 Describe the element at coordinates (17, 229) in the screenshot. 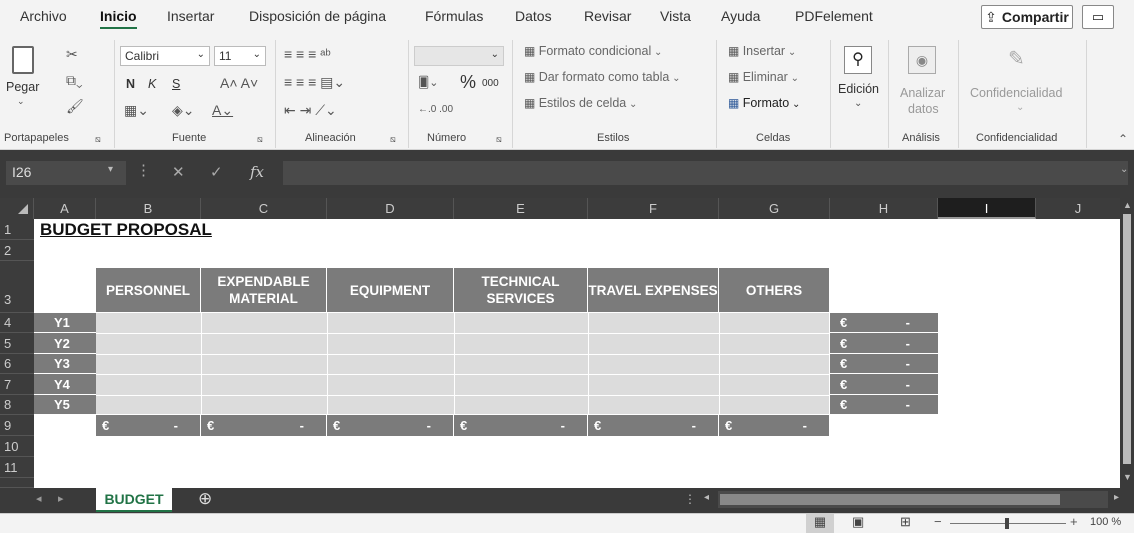

I see `row-header-1: 1` at that location.